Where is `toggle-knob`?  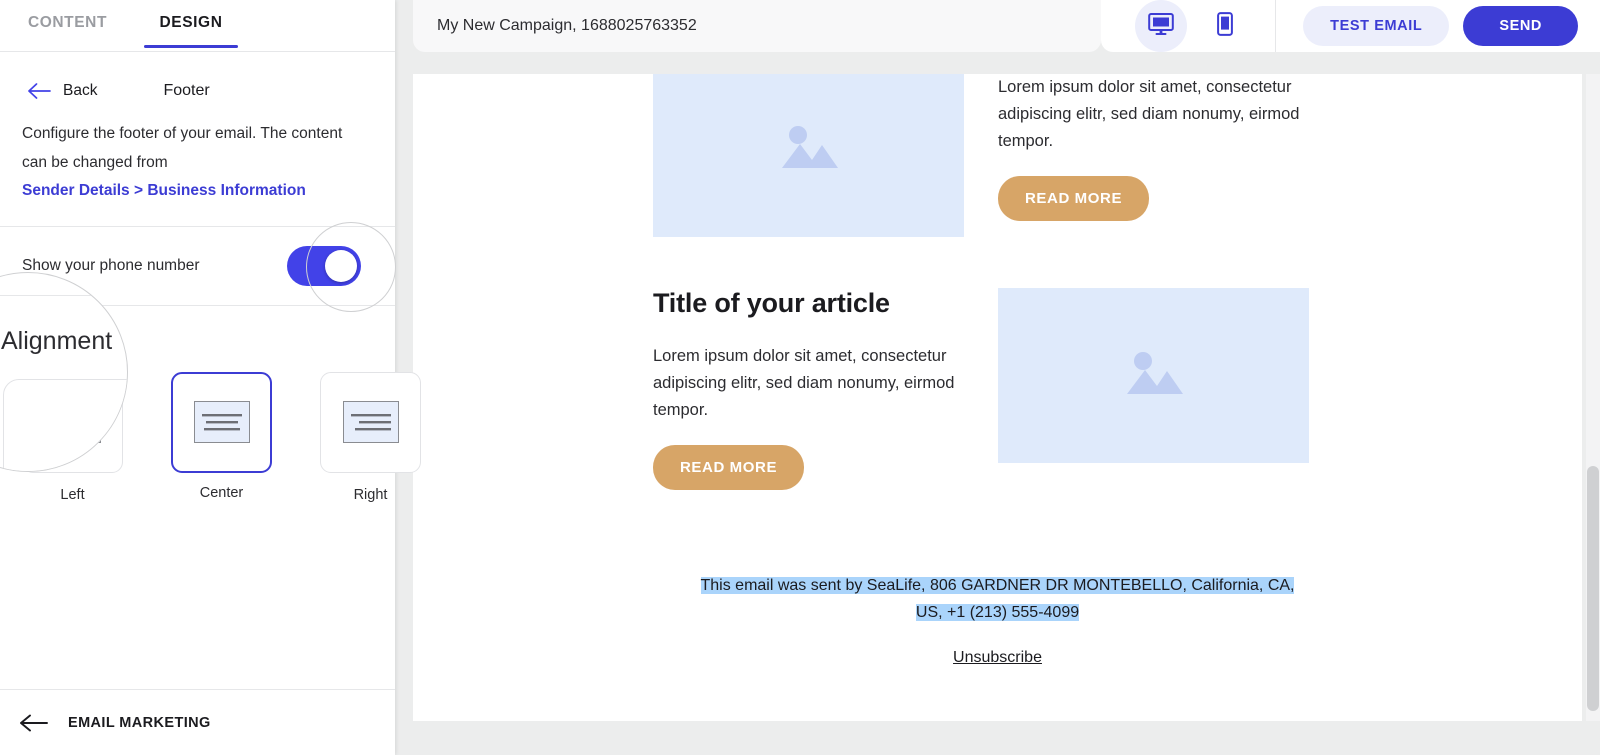
toggle-knob is located at coordinates (341, 265).